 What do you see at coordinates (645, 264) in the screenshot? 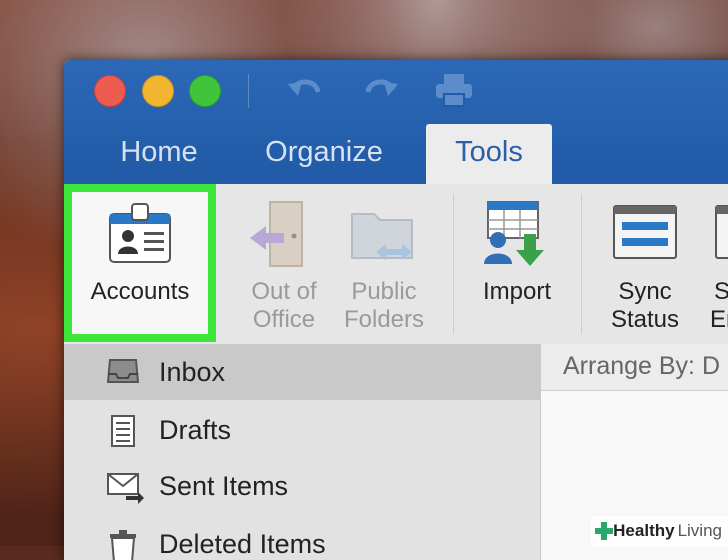
I see `sync-status-button: Sync Status` at bounding box center [645, 264].